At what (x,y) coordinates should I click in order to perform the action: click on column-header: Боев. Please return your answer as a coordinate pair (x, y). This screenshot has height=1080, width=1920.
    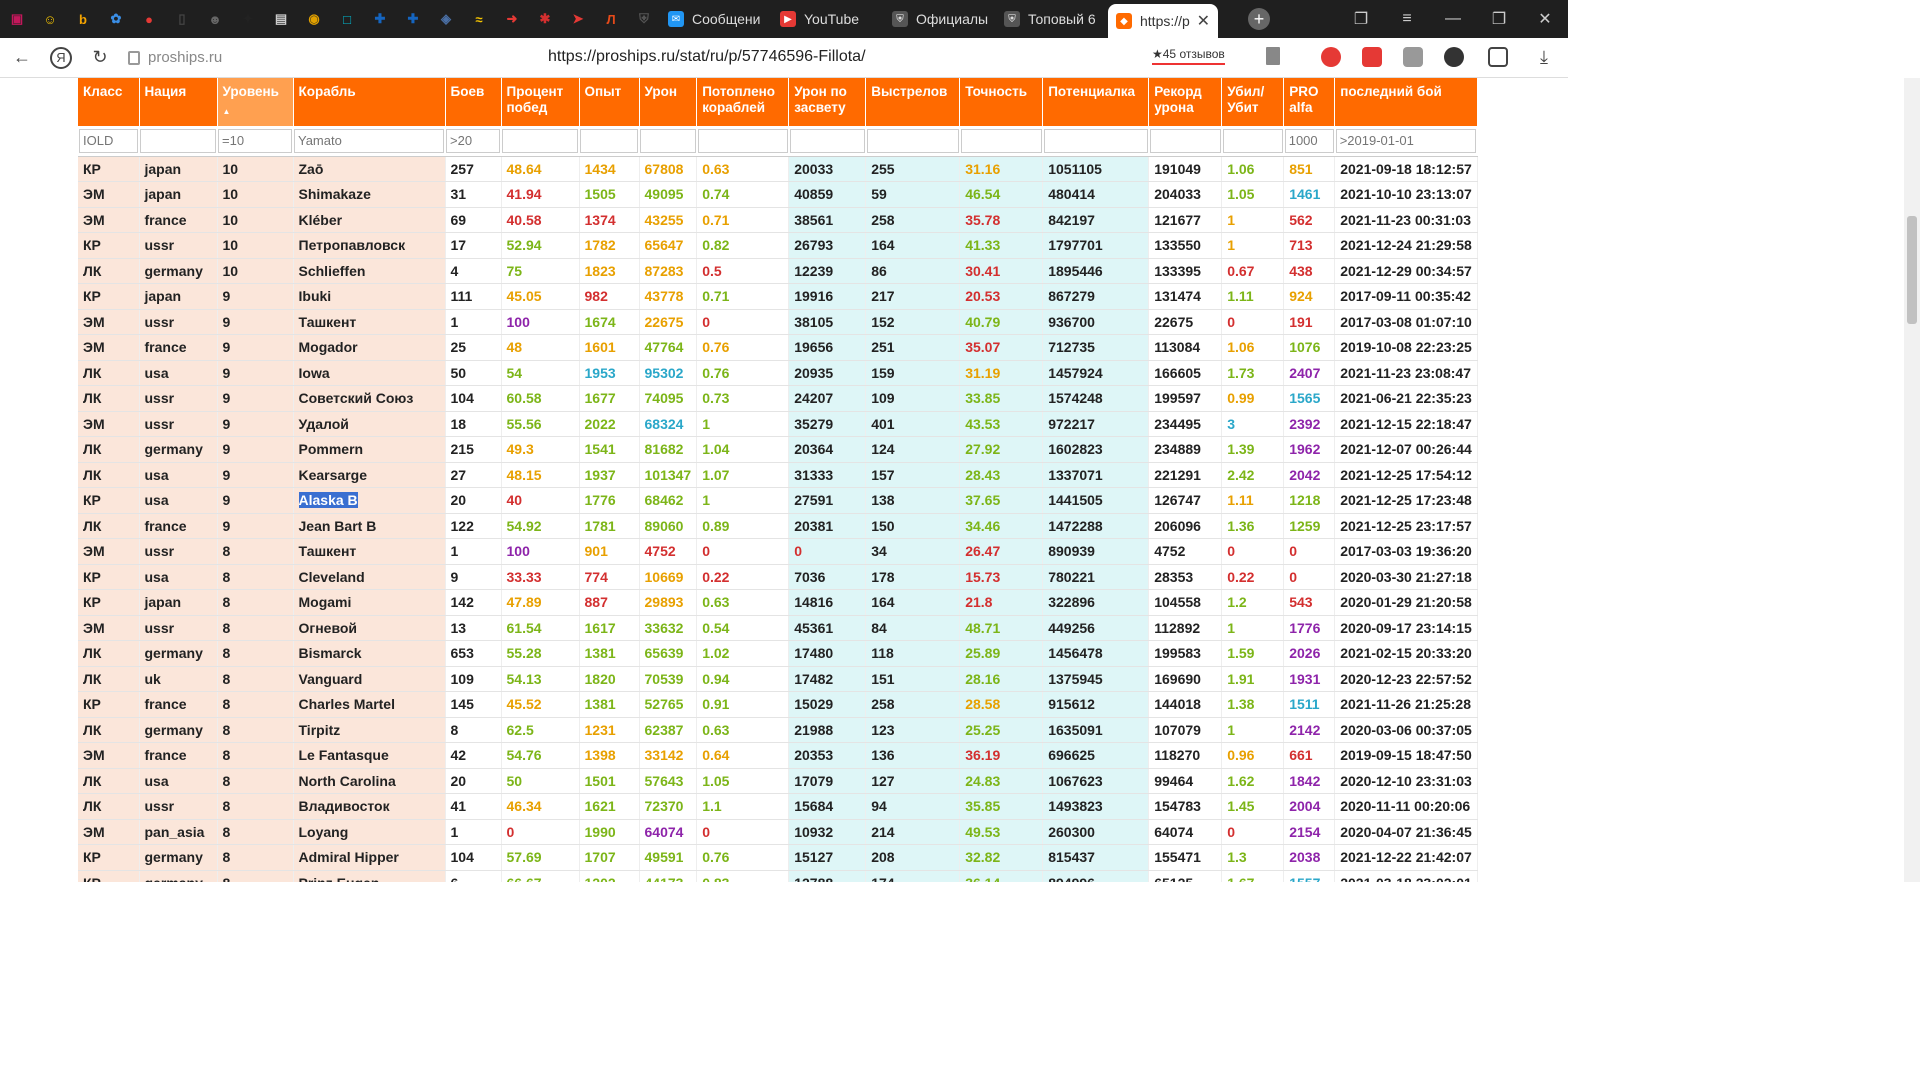
    Looking at the image, I should click on (473, 102).